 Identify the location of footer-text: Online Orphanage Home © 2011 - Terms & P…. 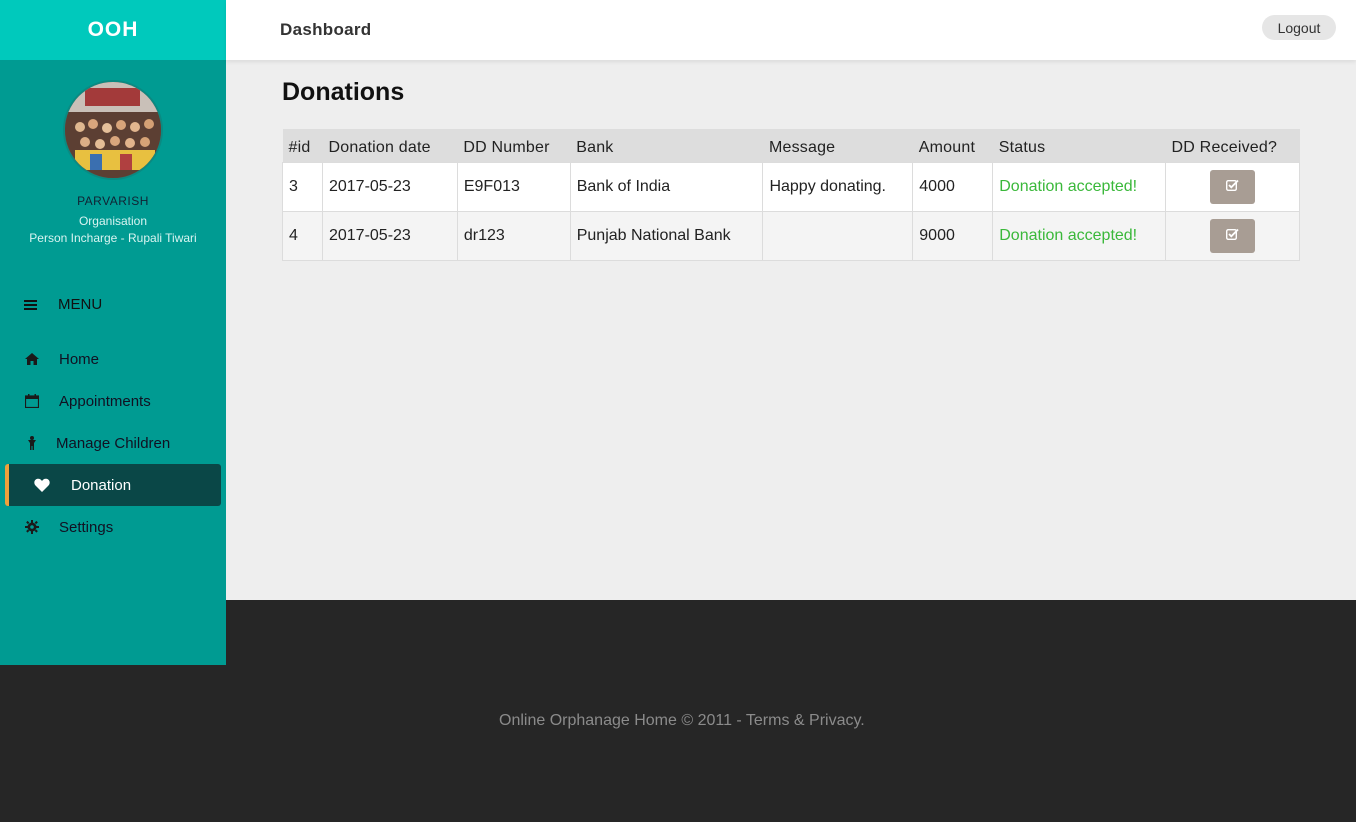
(682, 721).